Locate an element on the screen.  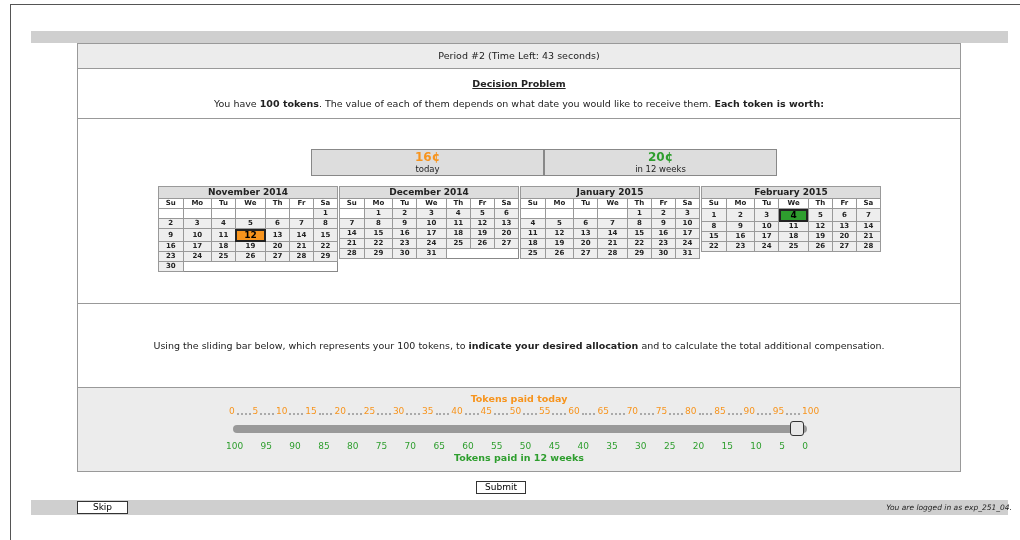
month-header: January 2015 is located at coordinates (610, 192).